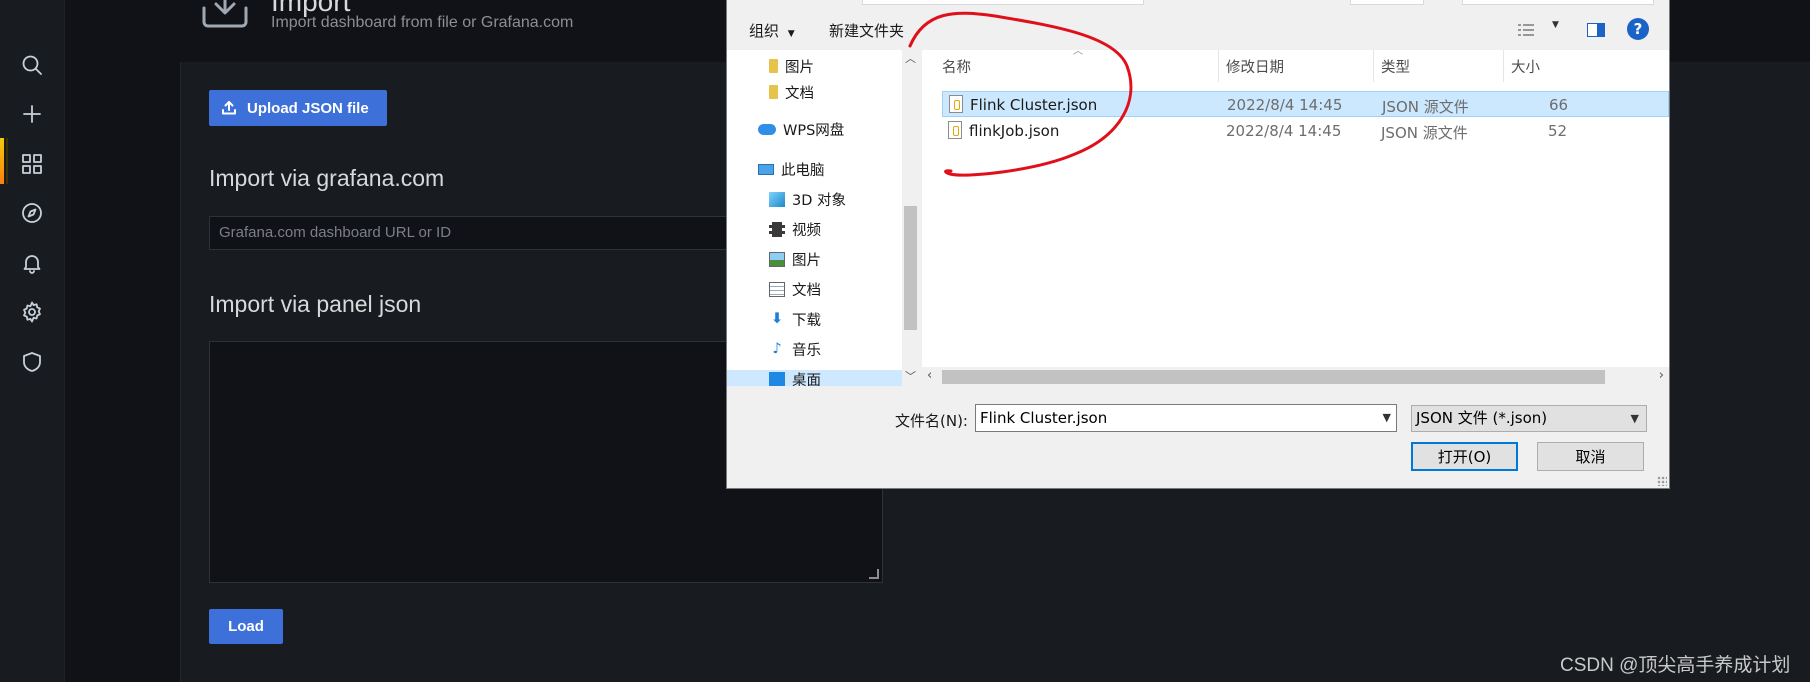 Image resolution: width=1810 pixels, height=682 pixels. I want to click on nav-item-desktop: 桌面, so click(795, 376).